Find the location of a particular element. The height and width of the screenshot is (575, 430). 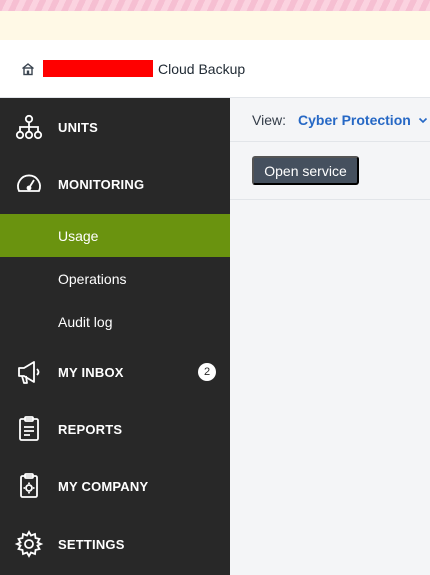

sidebar-item-label: MY COMPANY is located at coordinates (103, 486).